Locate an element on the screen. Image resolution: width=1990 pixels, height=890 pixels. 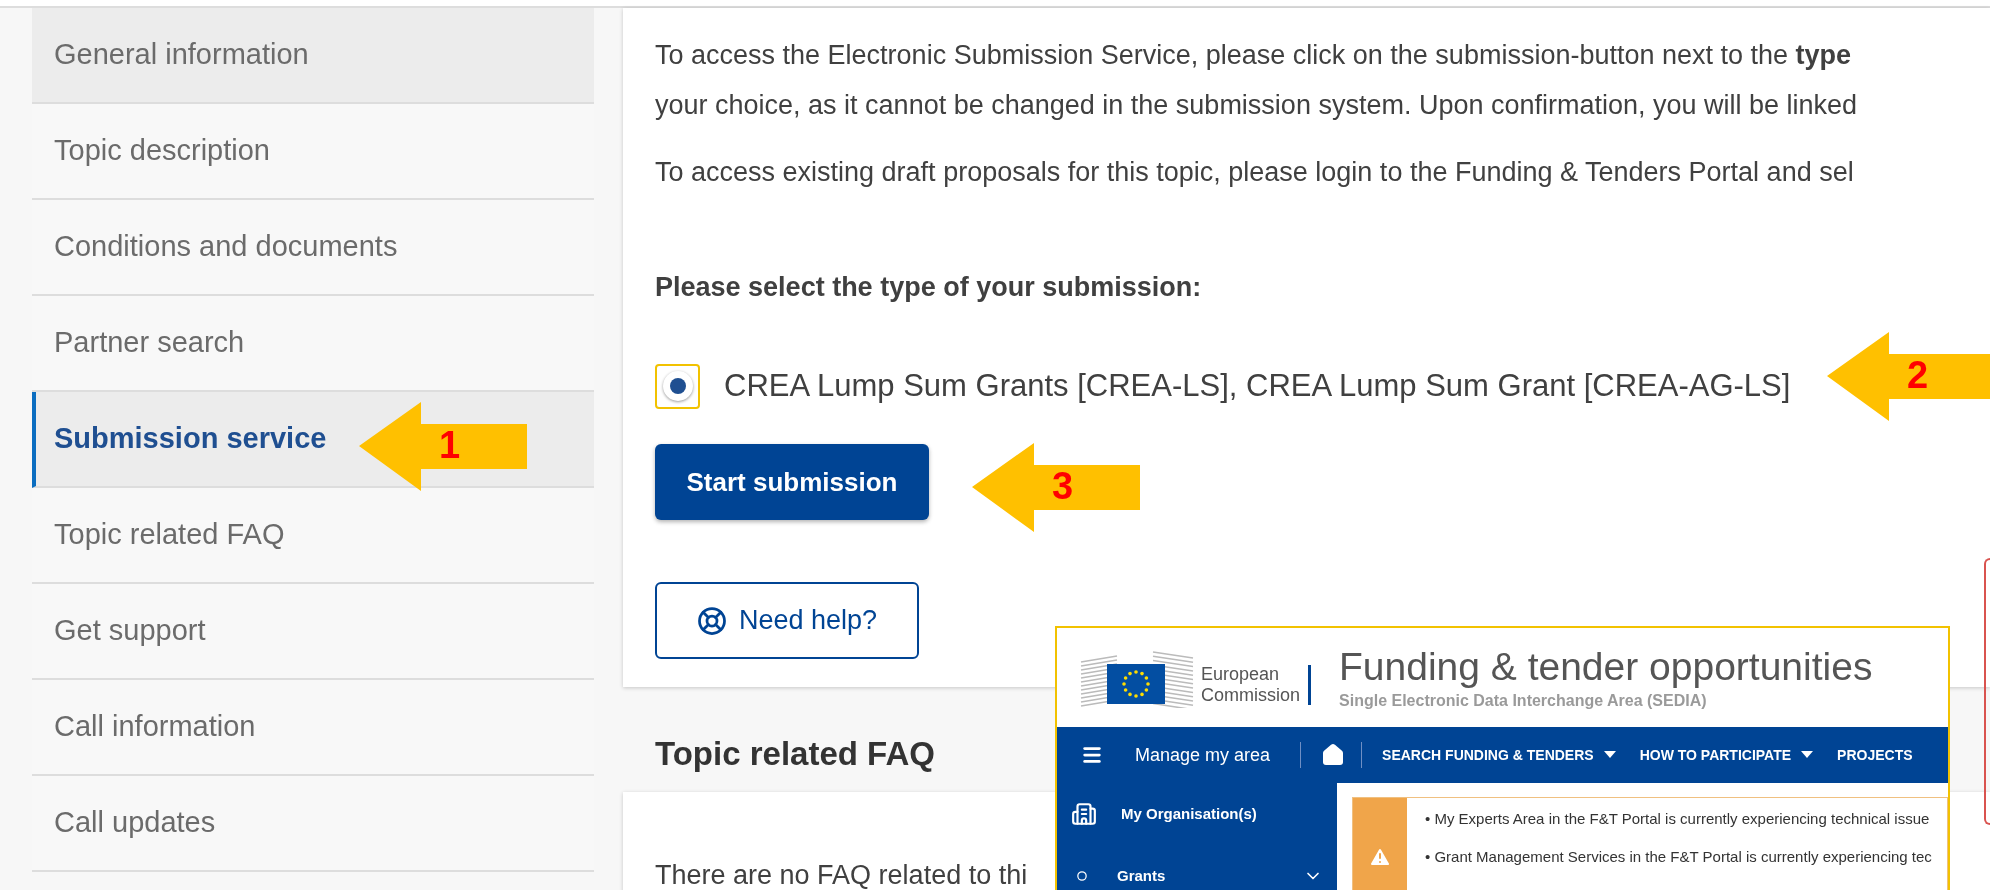
callout-number: 3 is located at coordinates (1063, 486).